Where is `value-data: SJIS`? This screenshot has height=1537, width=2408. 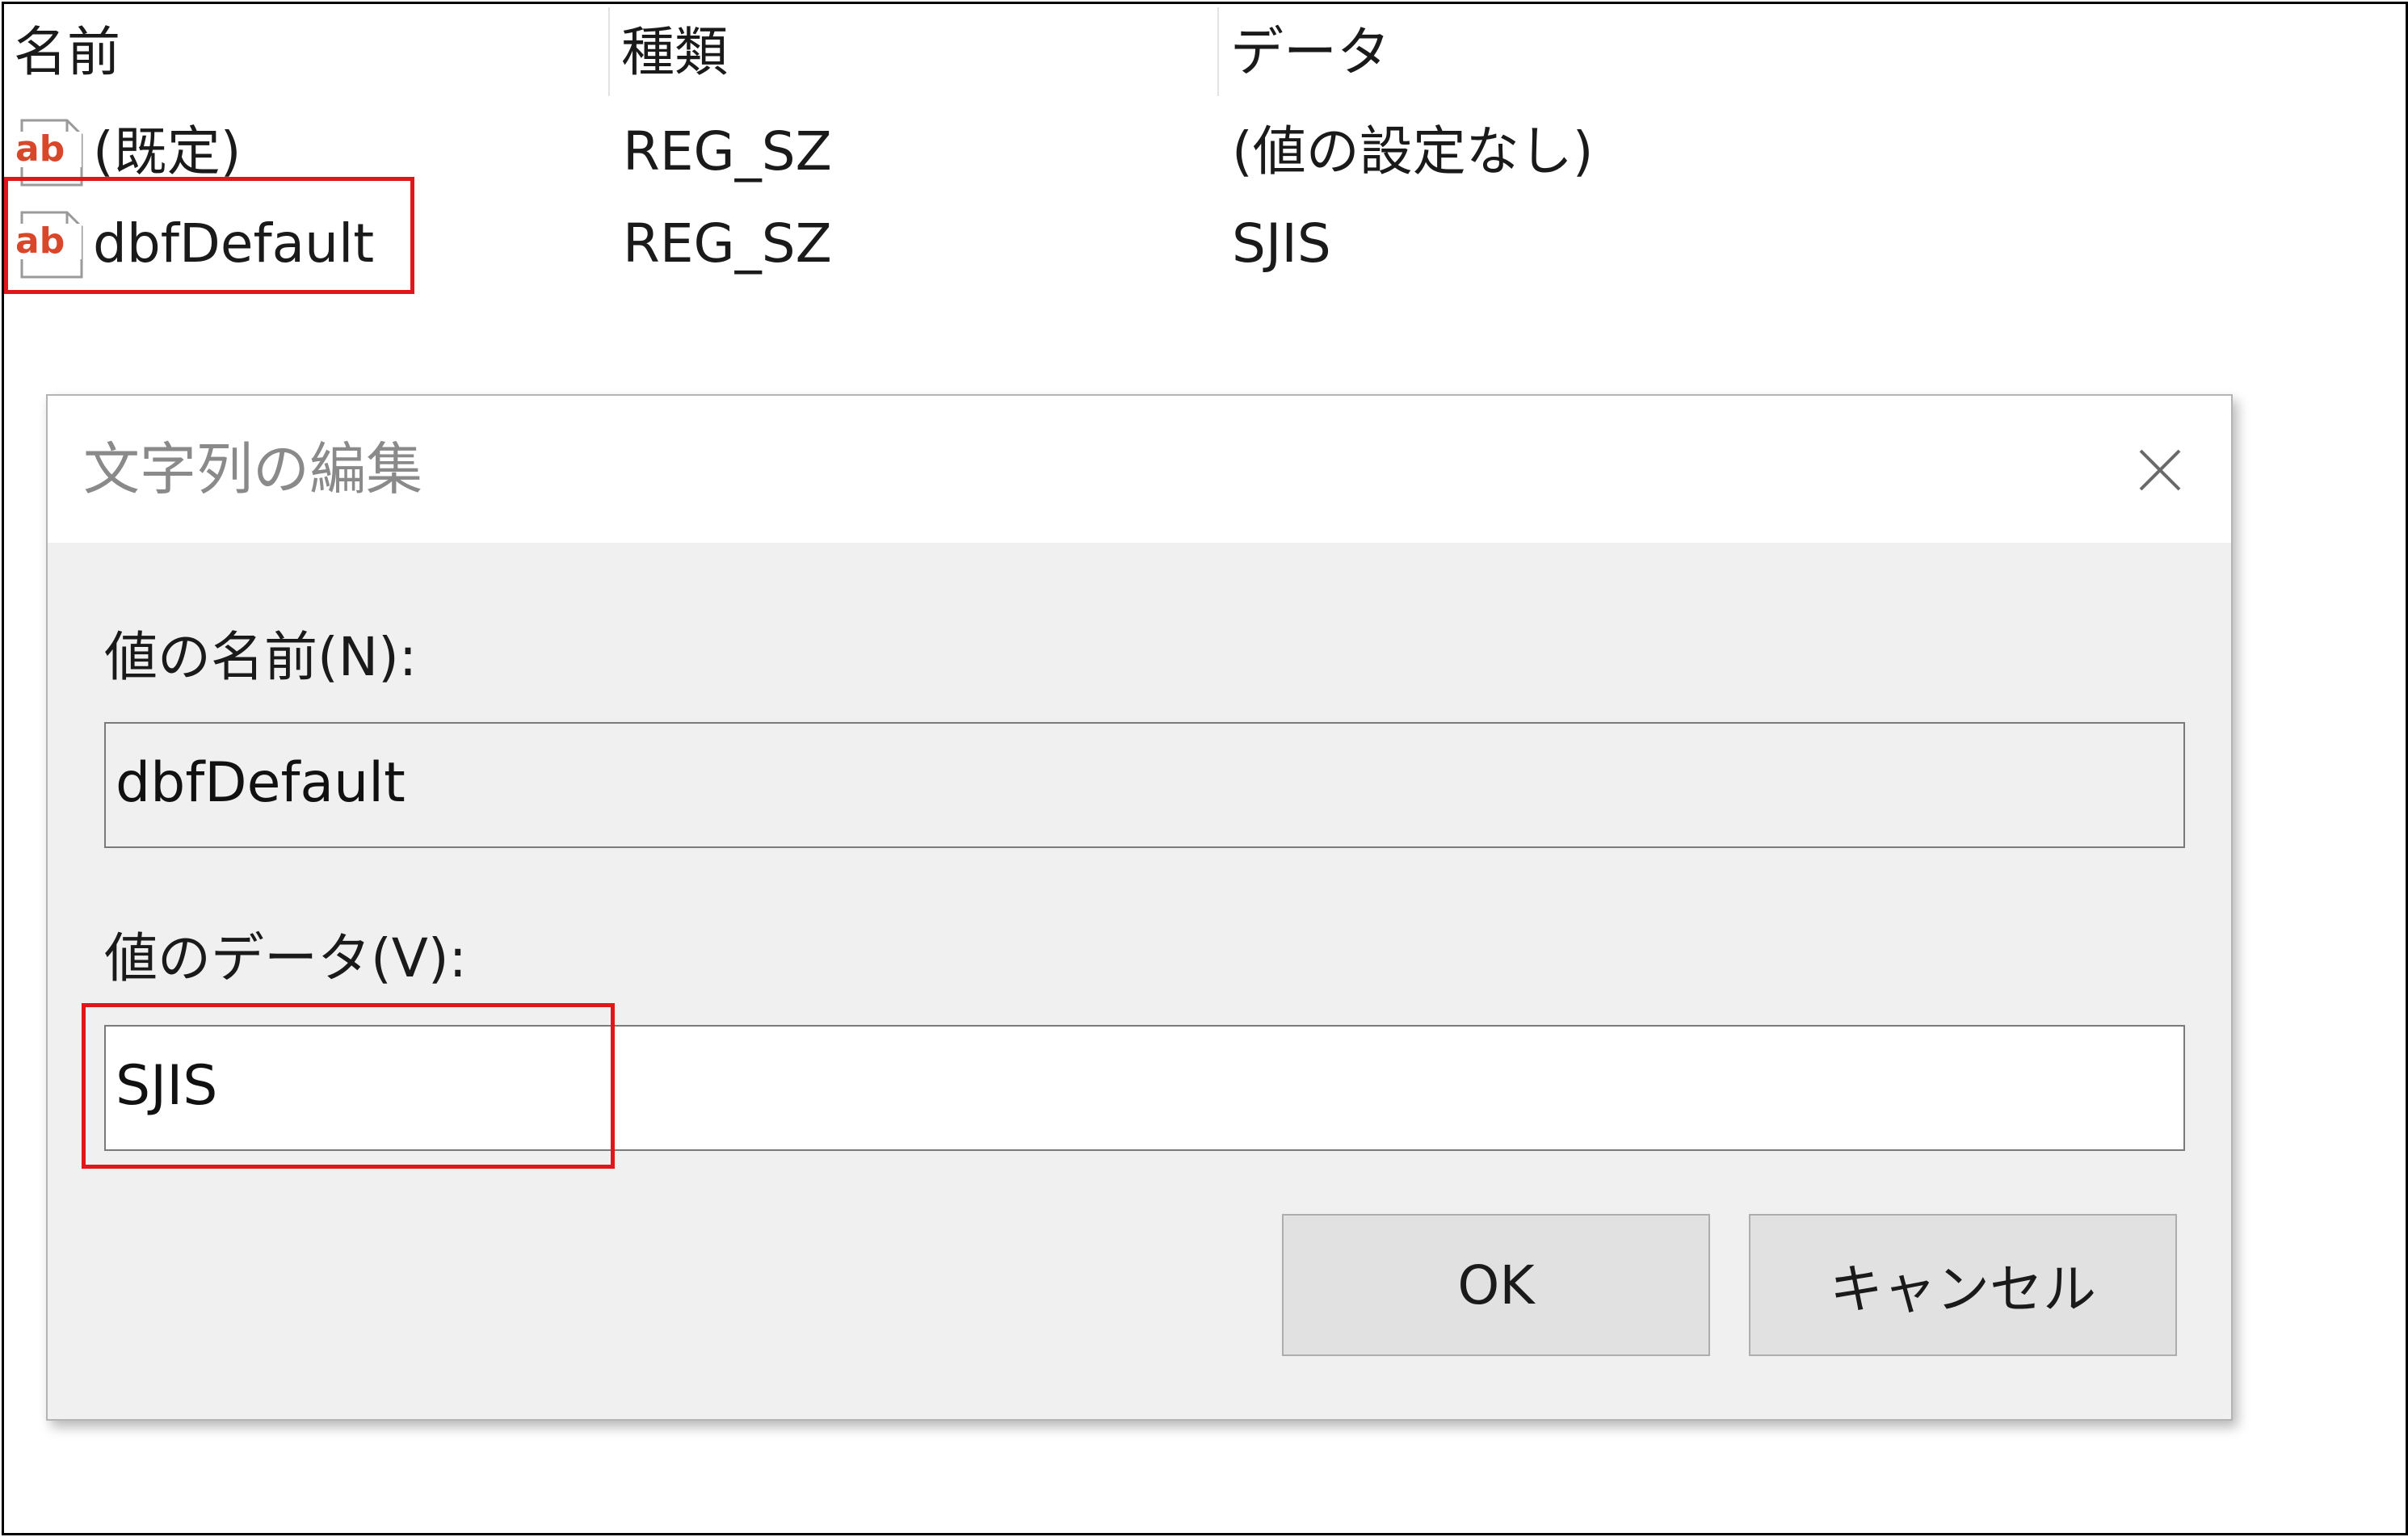 value-data: SJIS is located at coordinates (1281, 243).